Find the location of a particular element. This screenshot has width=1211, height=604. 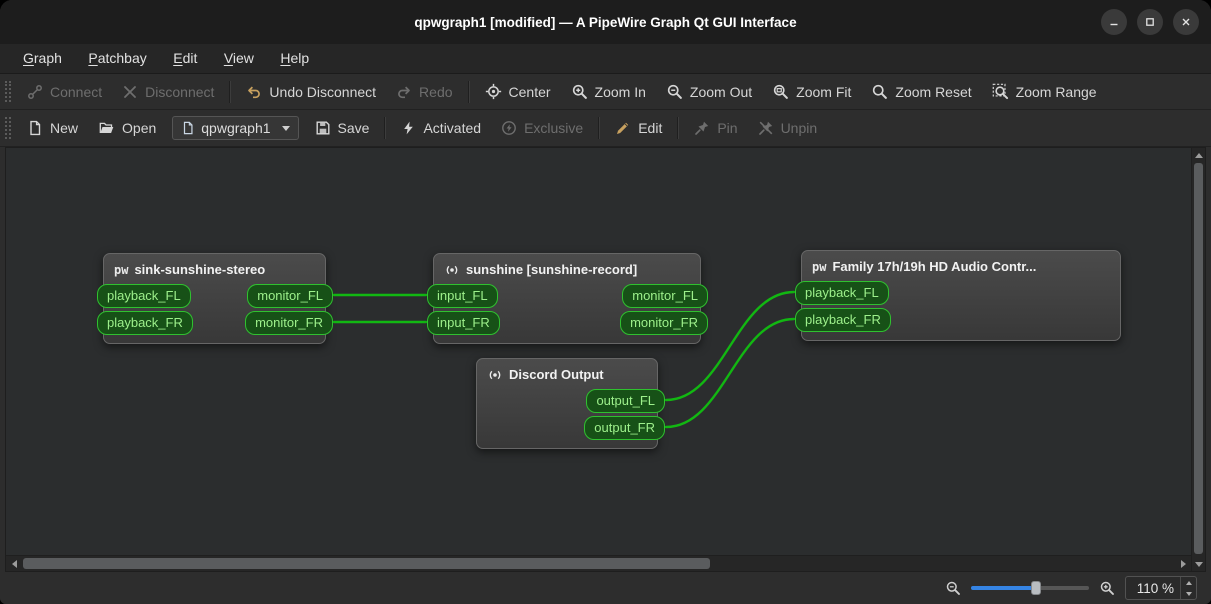

zoom-range-button: Zoom Range is located at coordinates (1044, 91).